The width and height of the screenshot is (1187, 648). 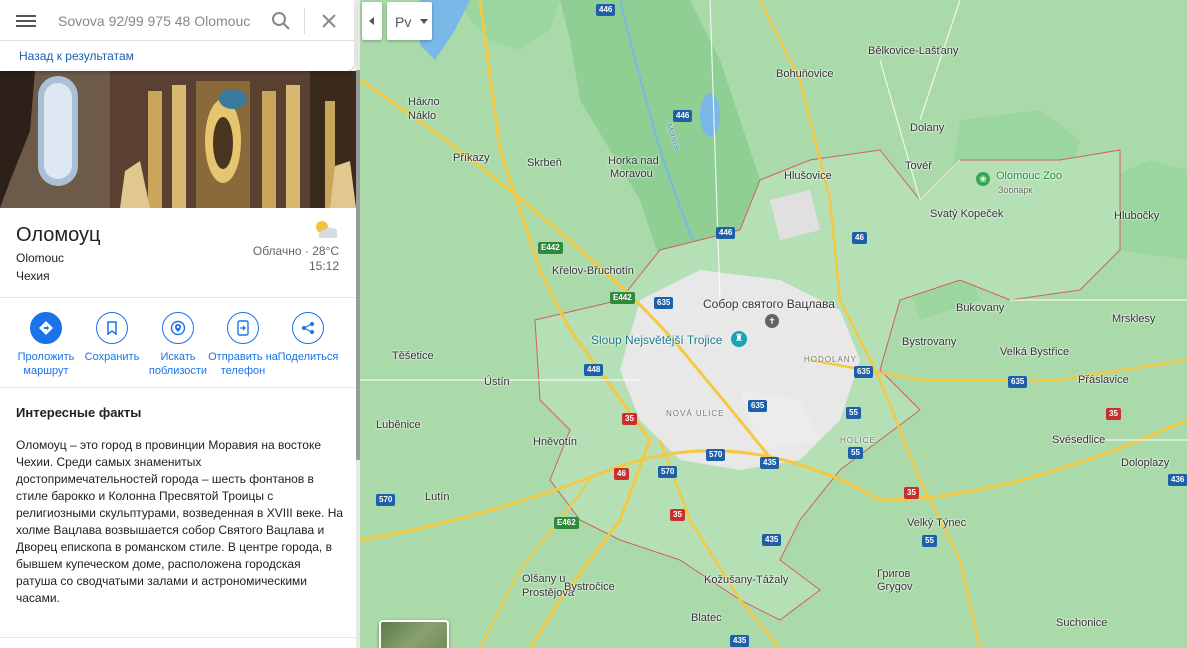 I want to click on partly-cloudy-icon, so click(x=327, y=229).